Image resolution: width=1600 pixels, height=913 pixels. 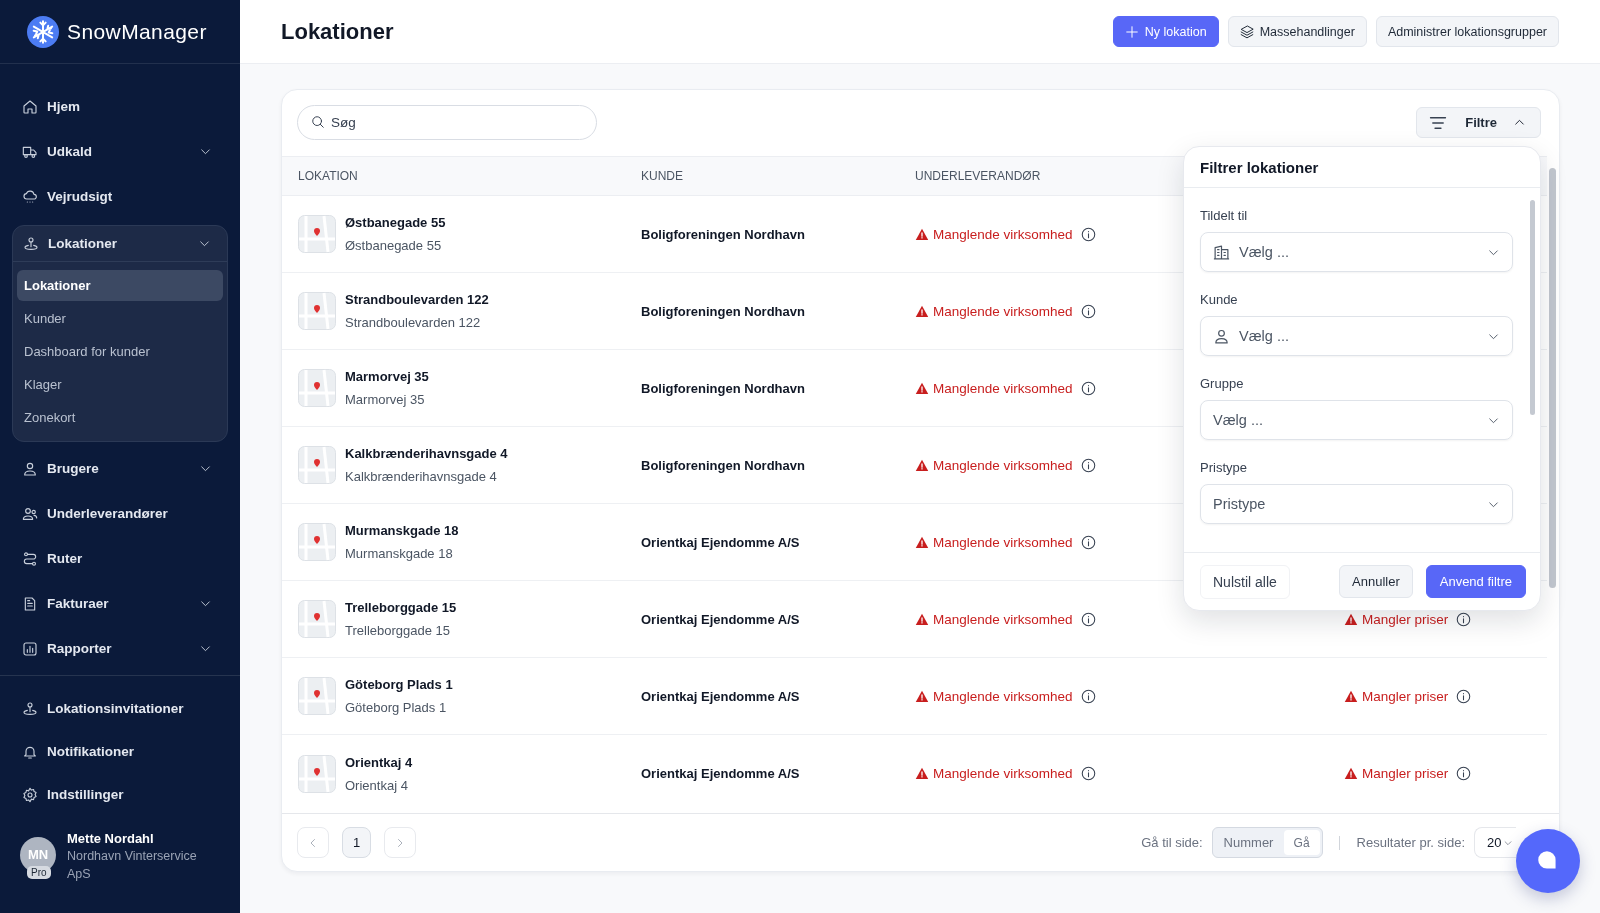 What do you see at coordinates (30, 196) in the screenshot?
I see `cloud-icon` at bounding box center [30, 196].